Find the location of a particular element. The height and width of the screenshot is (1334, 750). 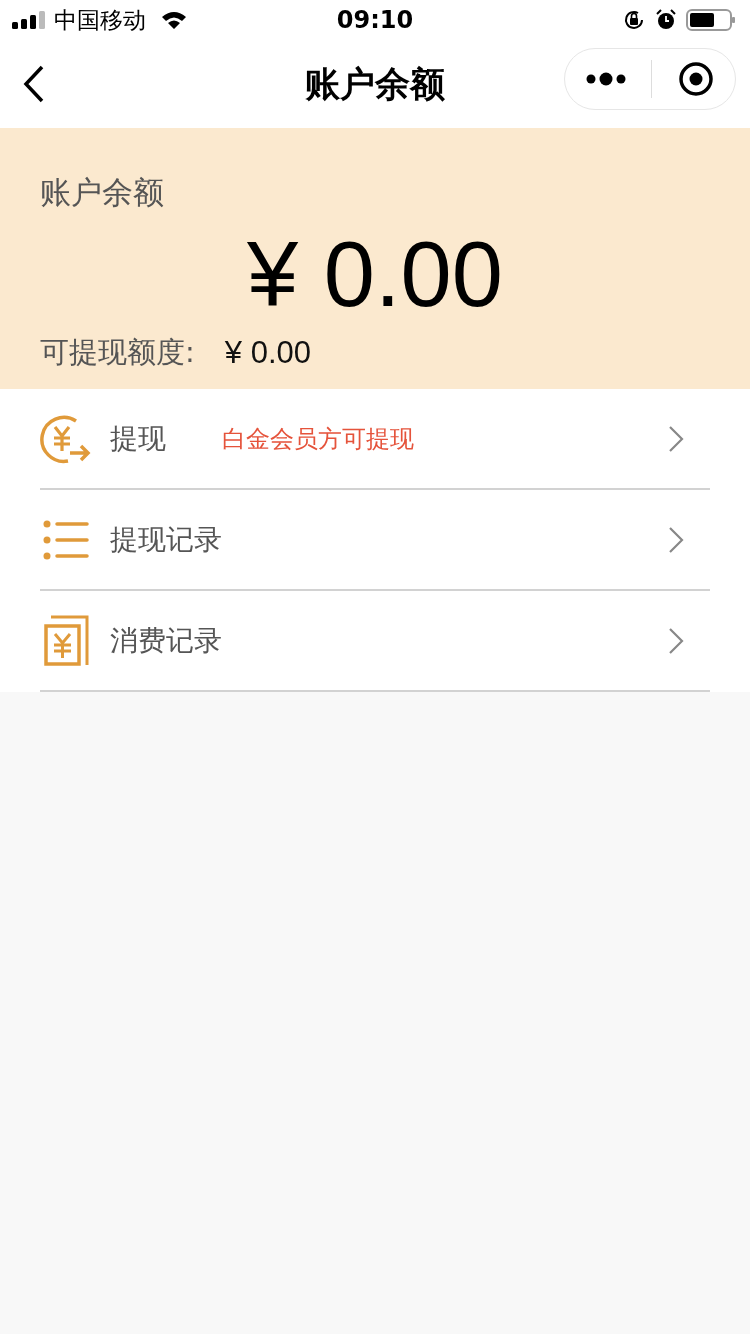

menu-label: 提现记录 is located at coordinates (166, 539).